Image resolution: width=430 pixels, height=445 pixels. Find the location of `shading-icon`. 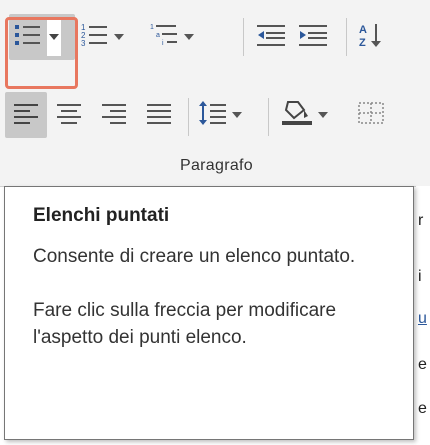

shading-icon is located at coordinates (297, 115).